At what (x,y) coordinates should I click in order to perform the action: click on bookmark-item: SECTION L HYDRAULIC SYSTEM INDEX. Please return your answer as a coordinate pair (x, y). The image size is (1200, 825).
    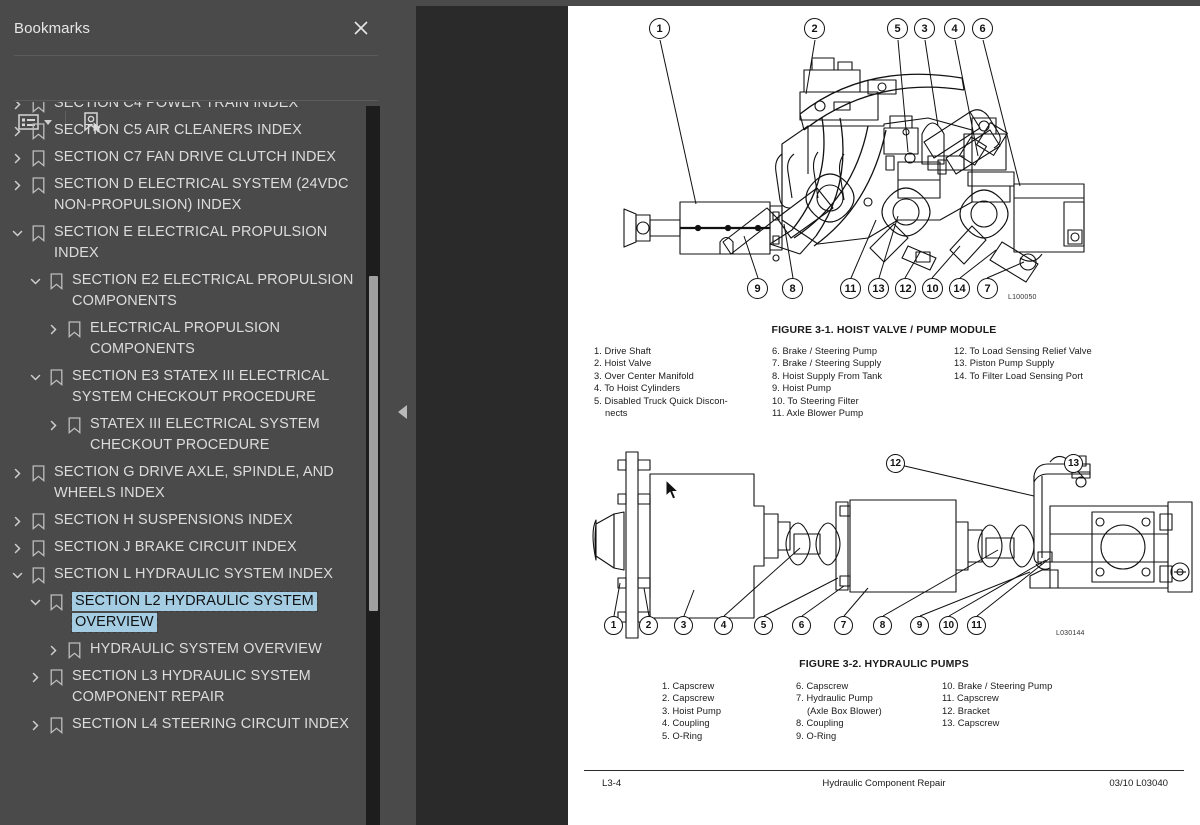
    Looking at the image, I should click on (186, 574).